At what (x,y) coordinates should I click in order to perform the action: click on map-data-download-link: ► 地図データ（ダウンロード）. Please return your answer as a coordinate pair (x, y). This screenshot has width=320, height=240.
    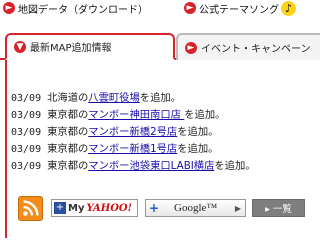
    Looking at the image, I should click on (75, 8).